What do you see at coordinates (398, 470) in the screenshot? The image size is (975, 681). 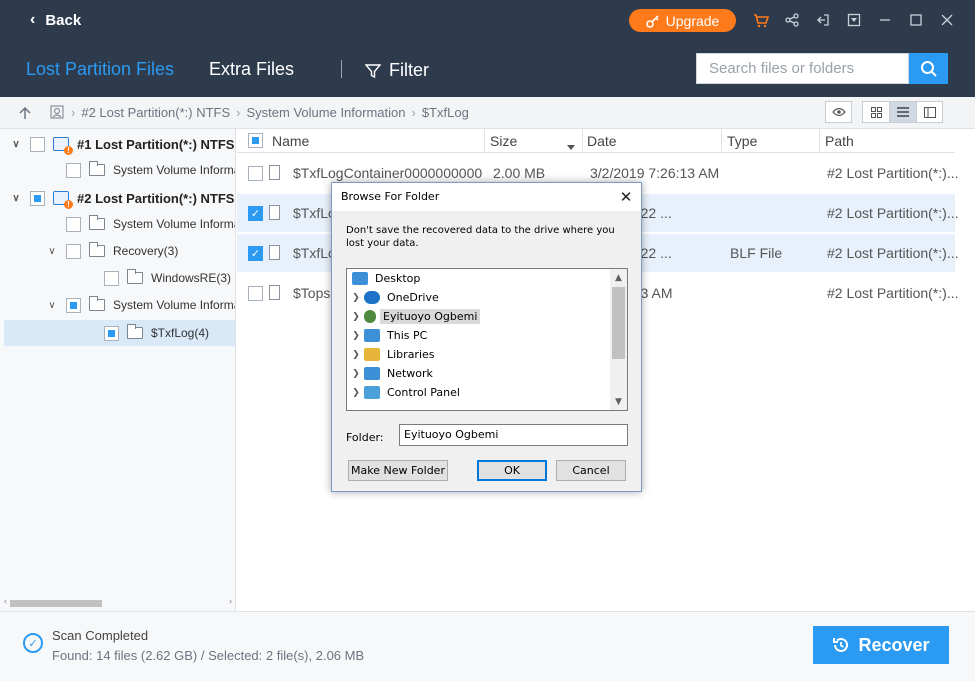 I see `make-new-folder-button: Make New Folder` at bounding box center [398, 470].